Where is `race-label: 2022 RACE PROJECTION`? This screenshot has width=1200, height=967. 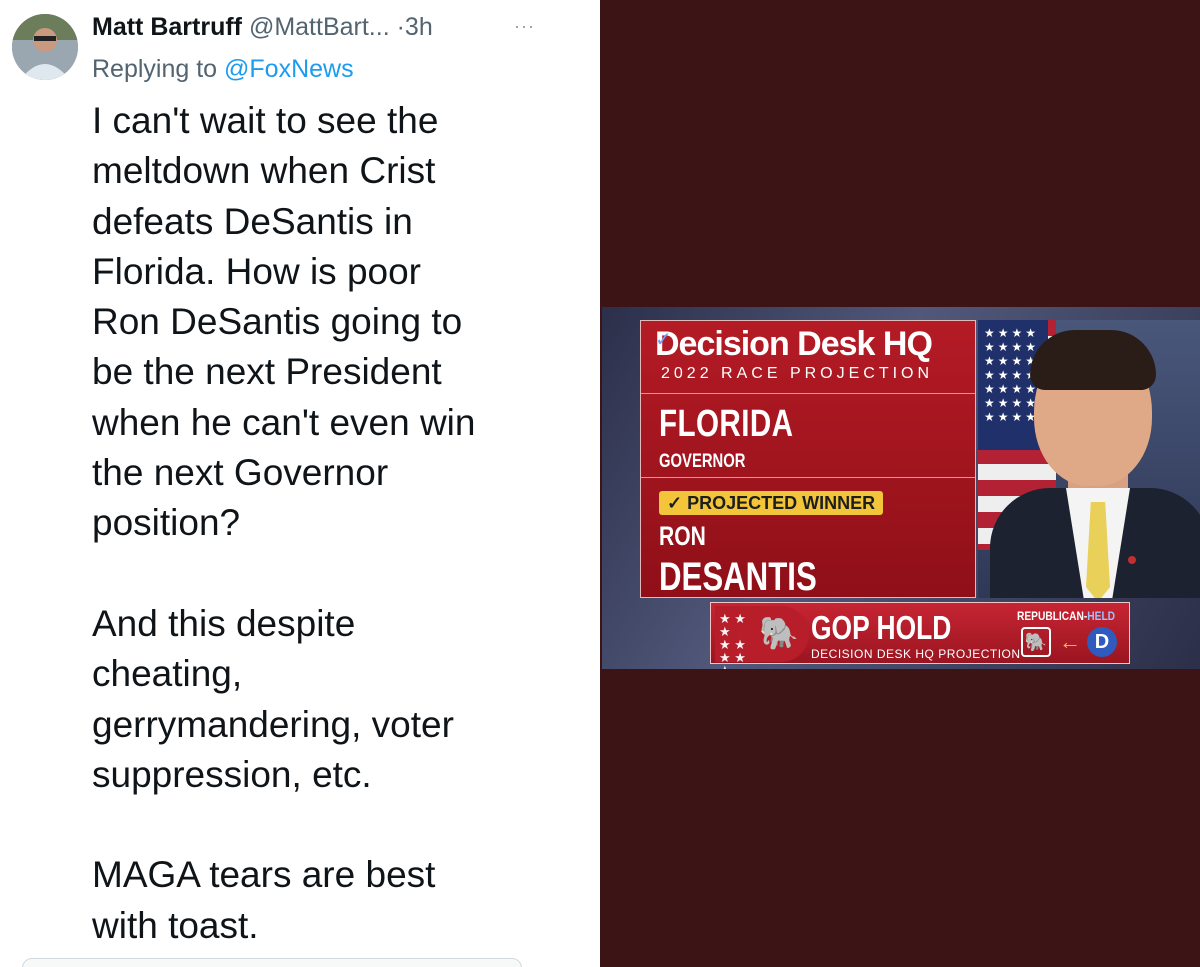
race-label: 2022 RACE PROJECTION is located at coordinates (797, 373).